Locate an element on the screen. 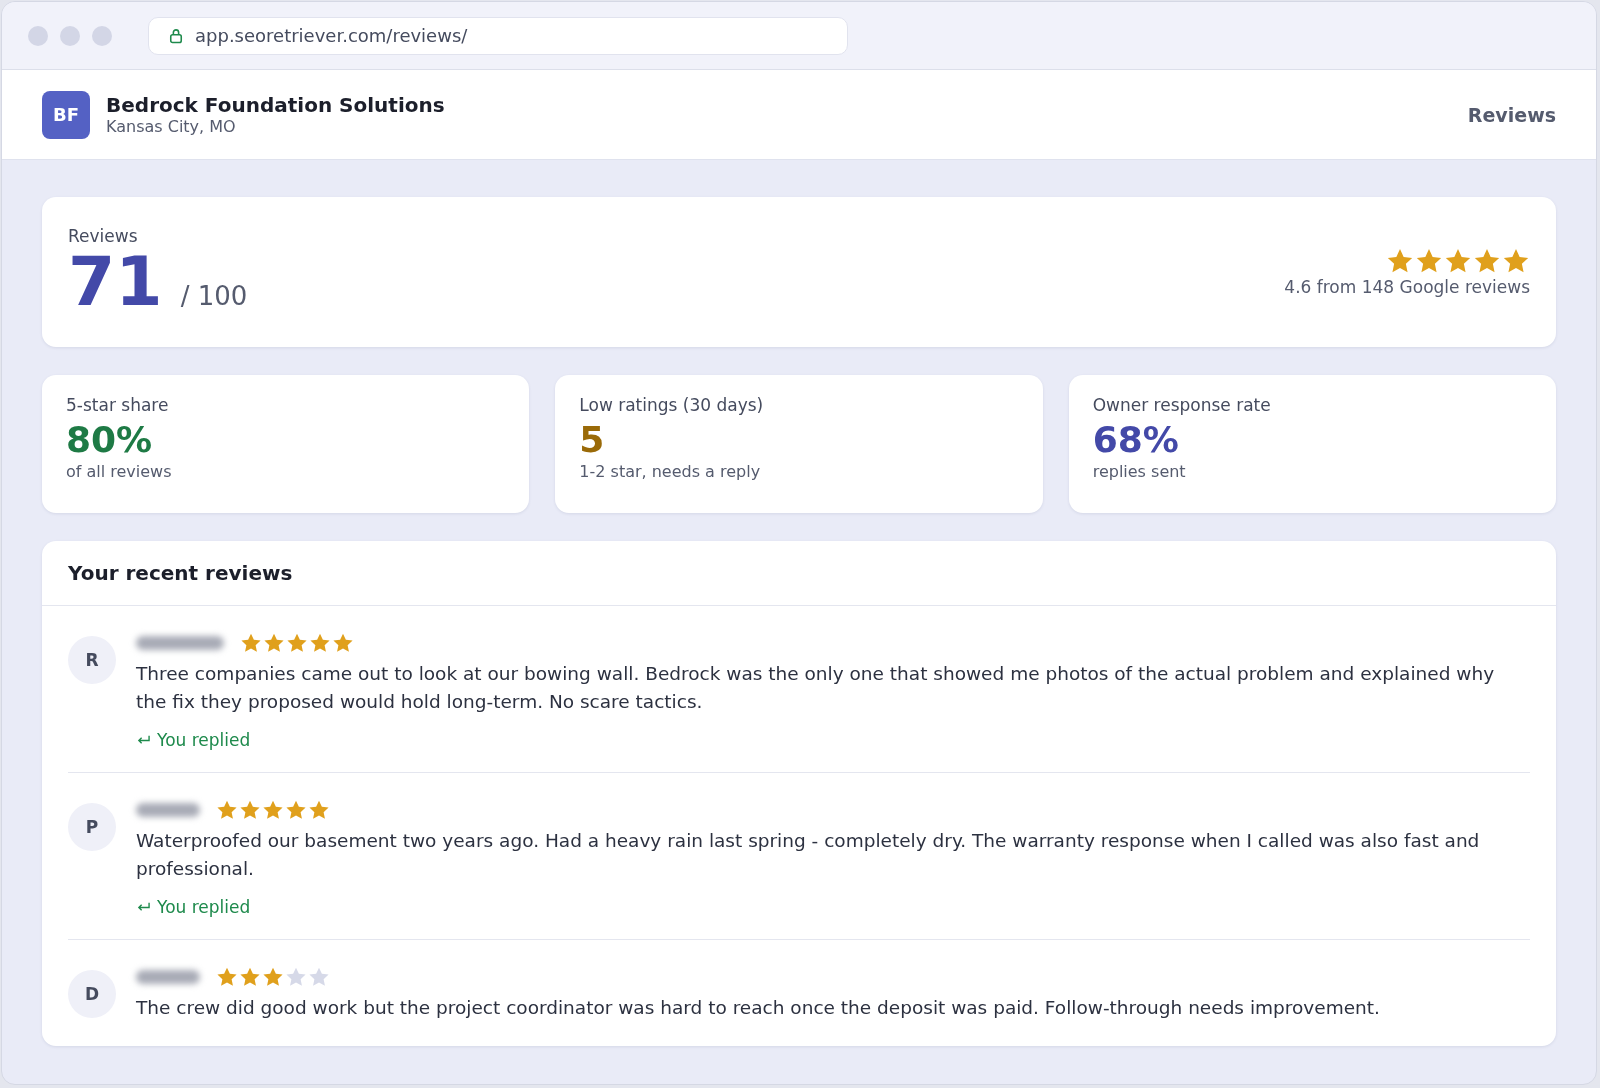 The height and width of the screenshot is (1088, 1600). reviewer-avatar: R is located at coordinates (92, 660).